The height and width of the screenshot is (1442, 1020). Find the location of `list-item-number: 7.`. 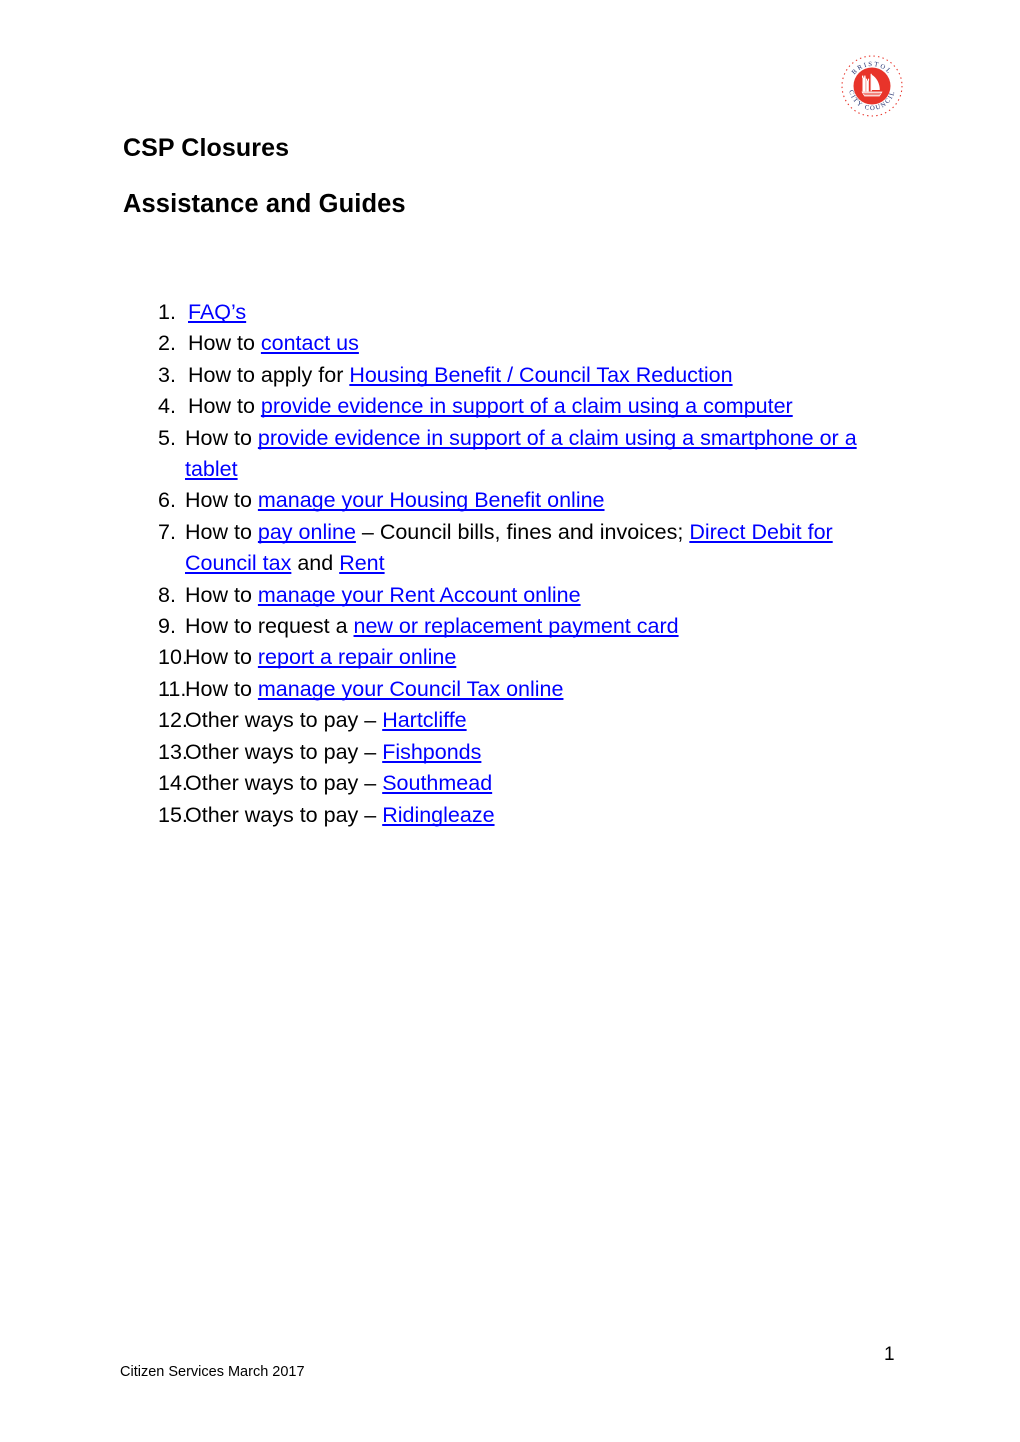

list-item-number: 7. is located at coordinates (167, 531).